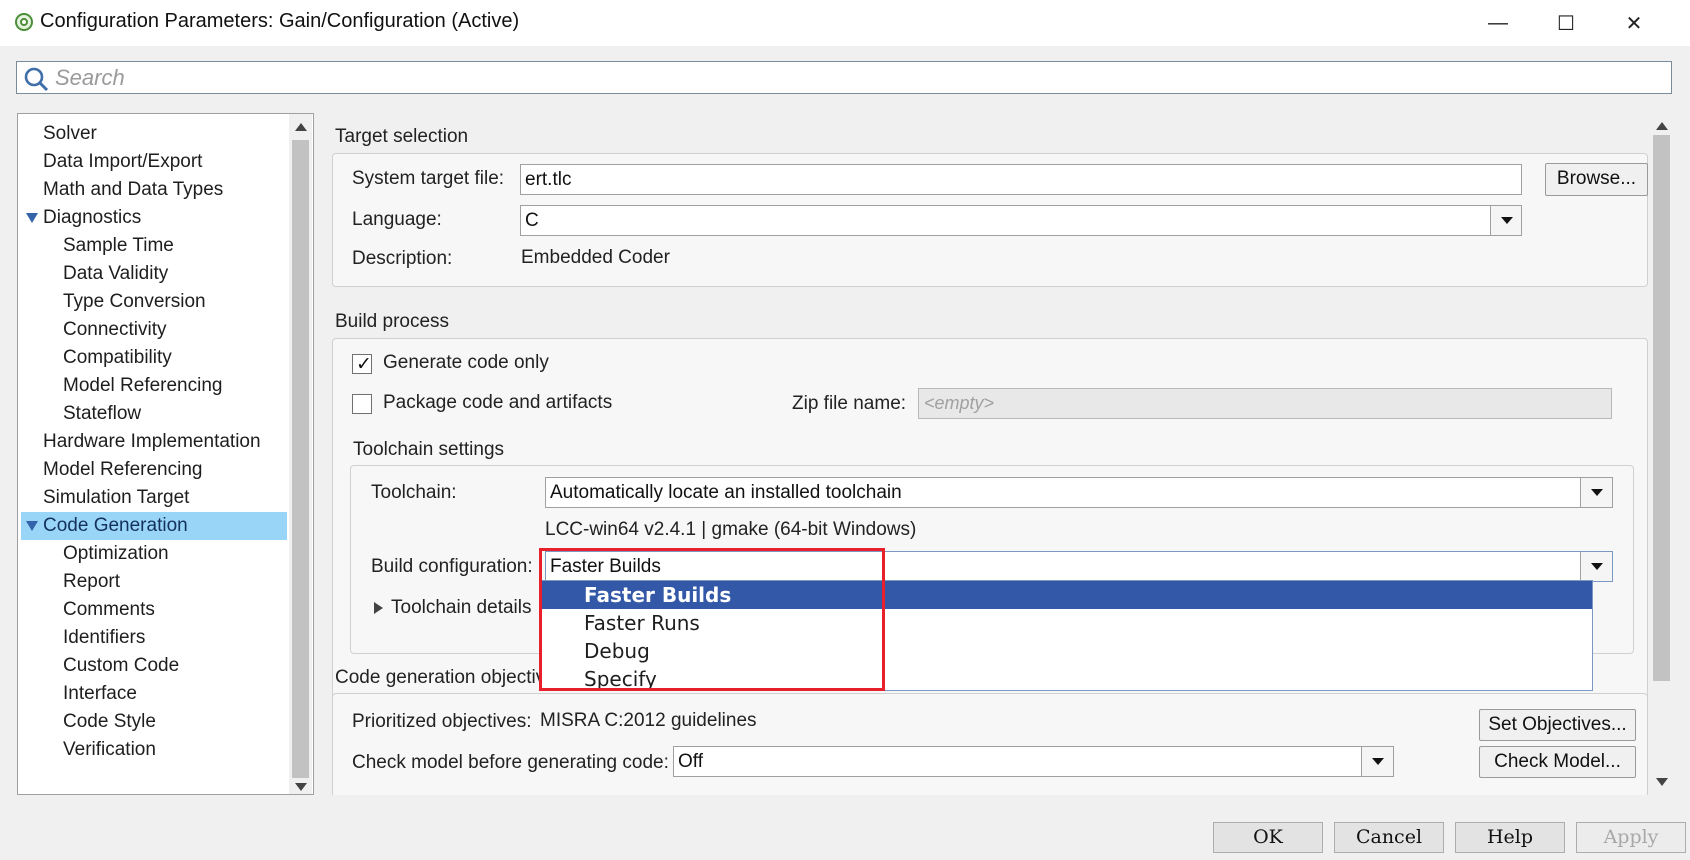 This screenshot has width=1690, height=860. Describe the element at coordinates (102, 414) in the screenshot. I see `tree-item-stateflow: Stateflow` at that location.